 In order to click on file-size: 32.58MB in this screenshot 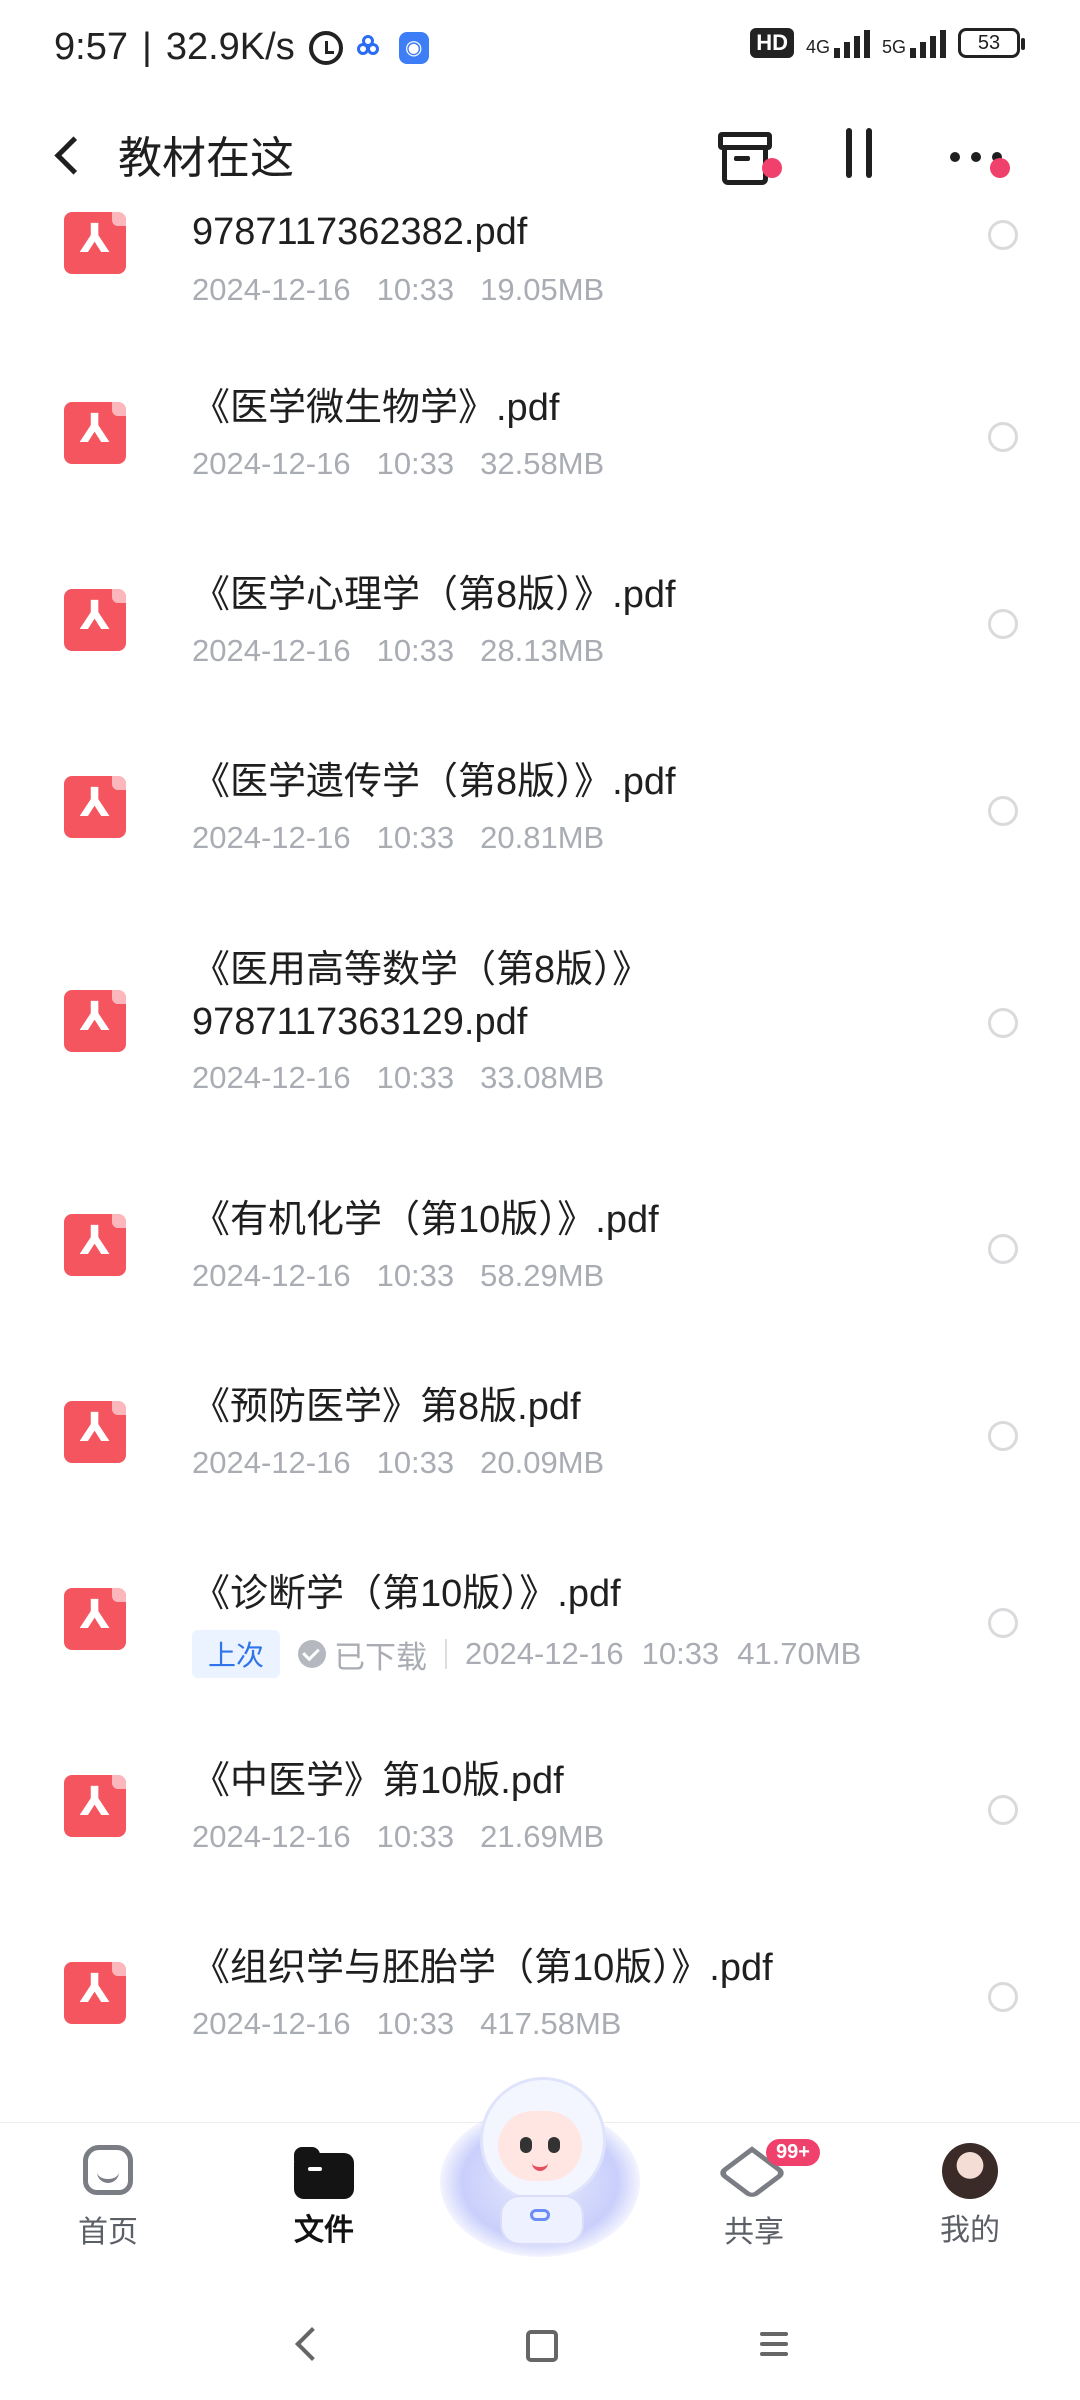, I will do `click(542, 463)`.